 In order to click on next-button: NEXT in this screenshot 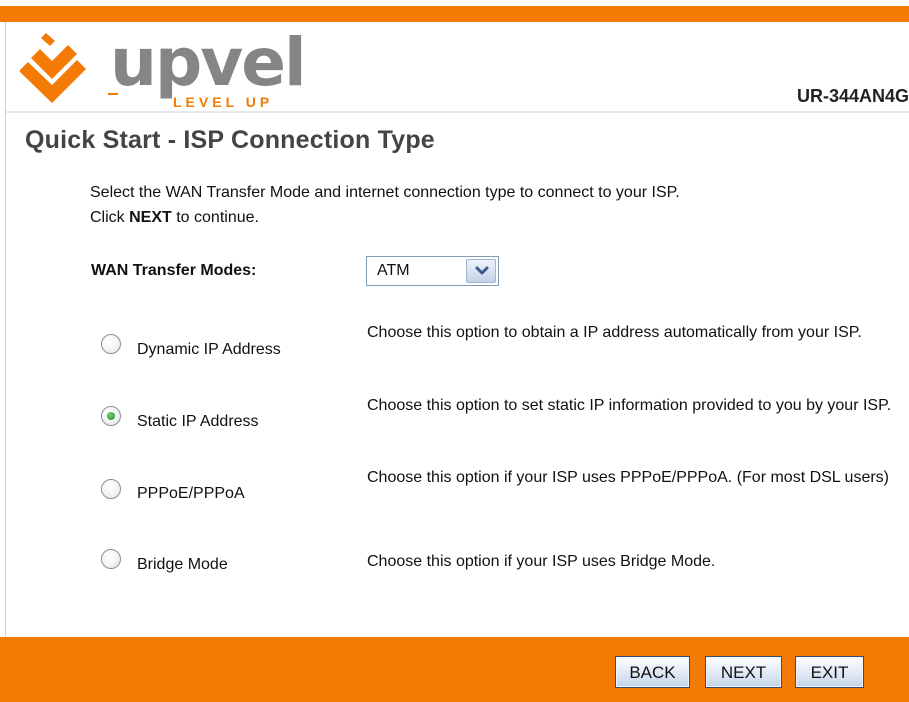, I will do `click(743, 672)`.